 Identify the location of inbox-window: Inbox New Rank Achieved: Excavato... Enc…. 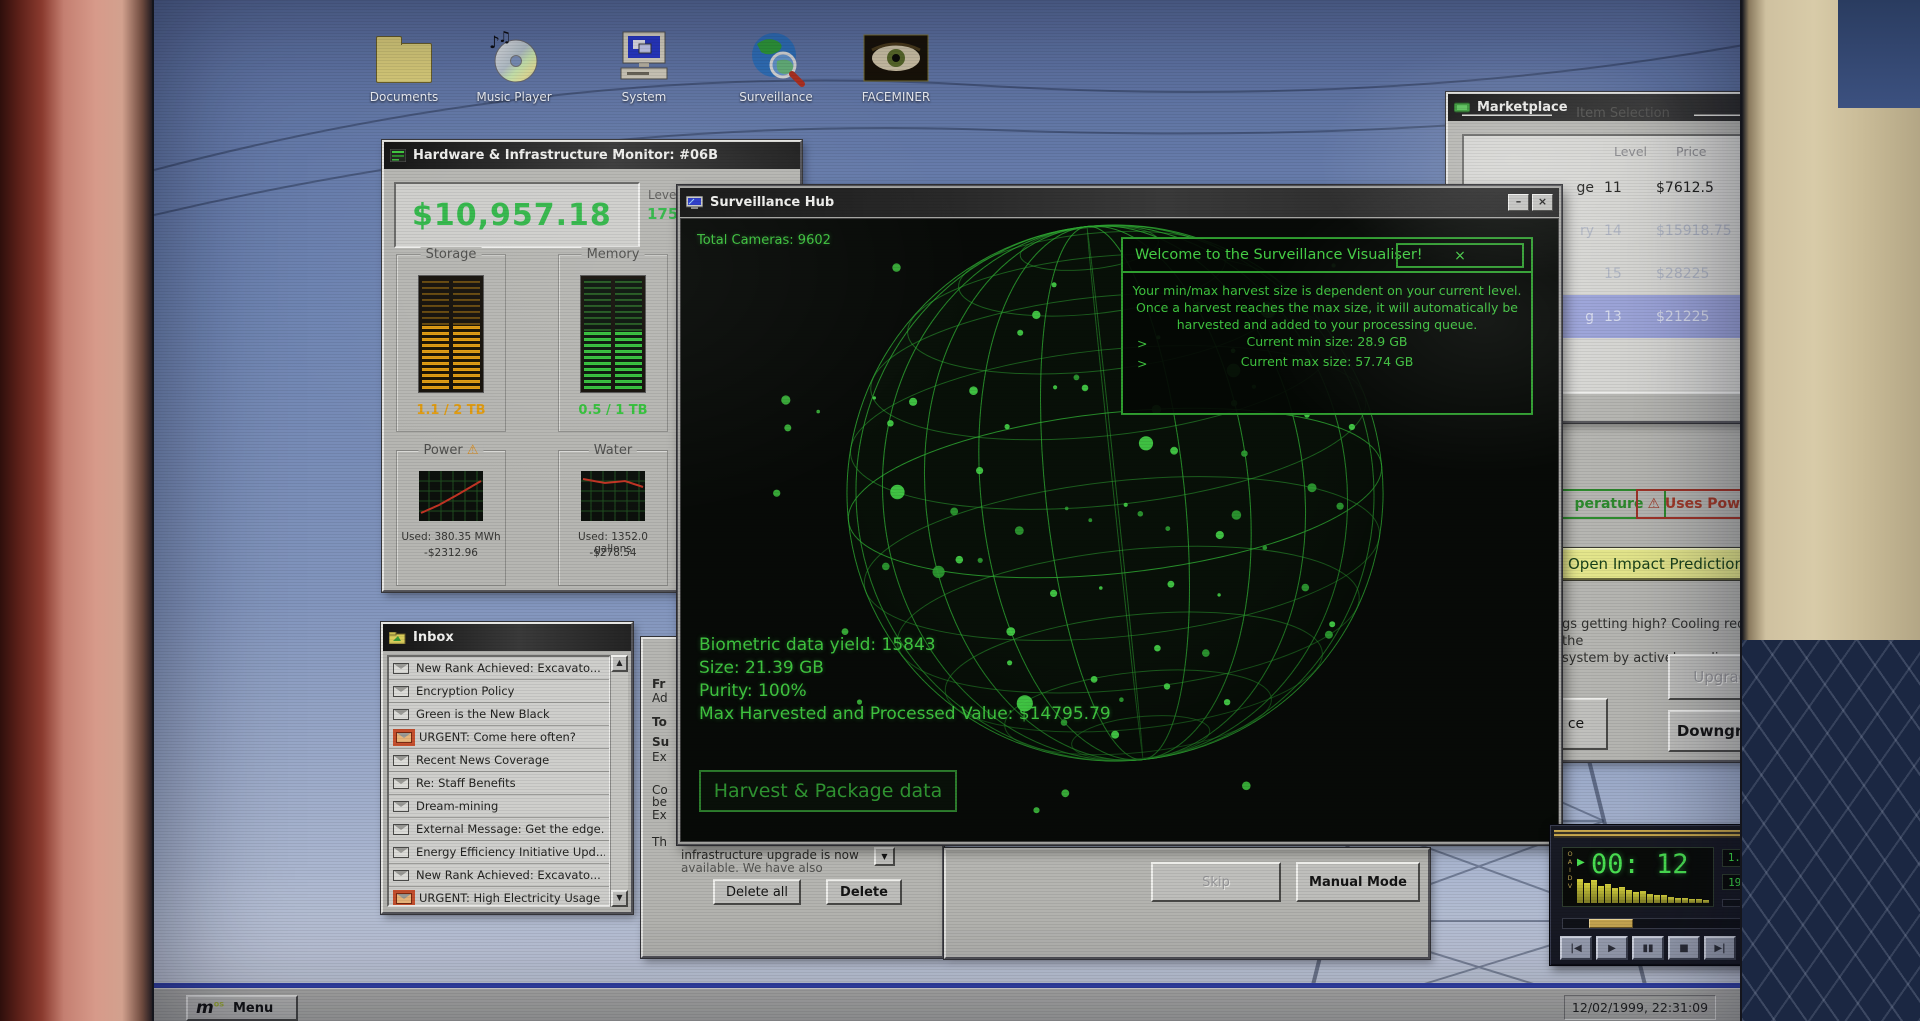
(507, 768).